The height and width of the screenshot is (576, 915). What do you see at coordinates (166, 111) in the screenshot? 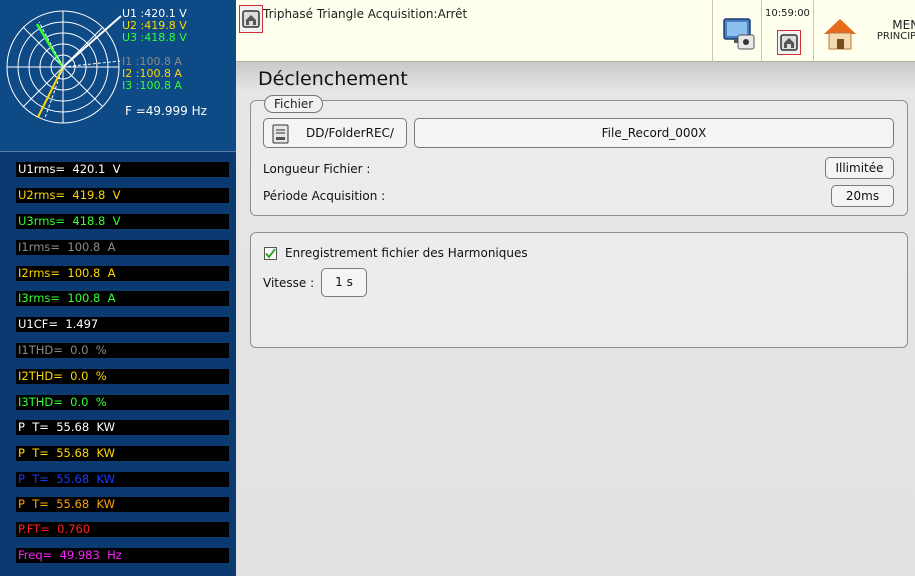
I see `frequency-phasor-value: F =49.999 Hz` at bounding box center [166, 111].